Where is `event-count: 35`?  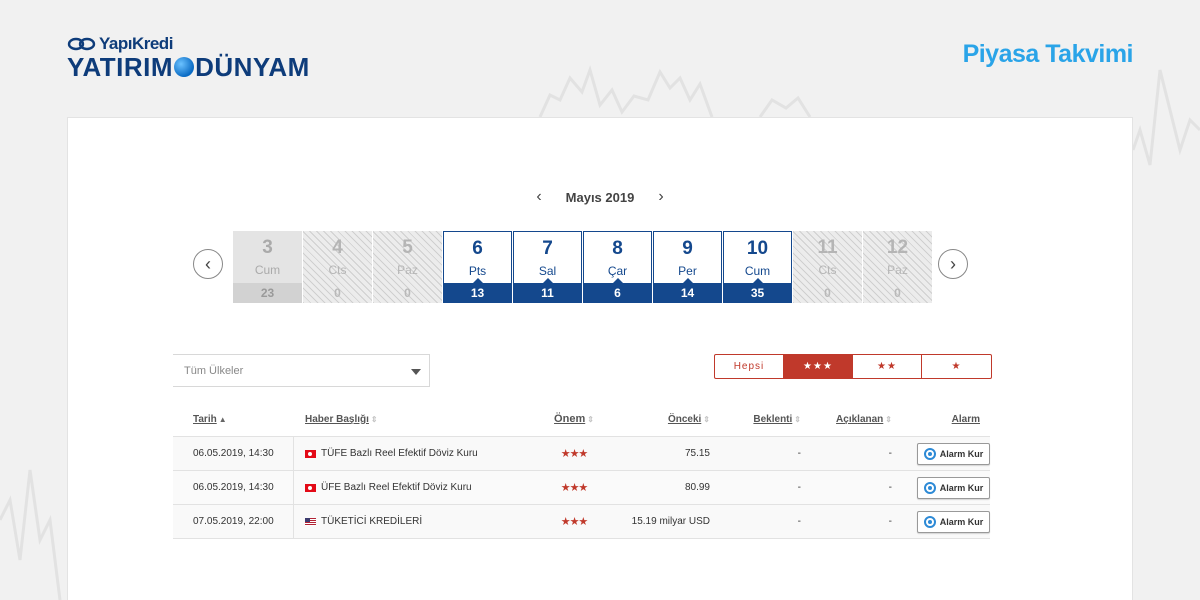 event-count: 35 is located at coordinates (757, 290).